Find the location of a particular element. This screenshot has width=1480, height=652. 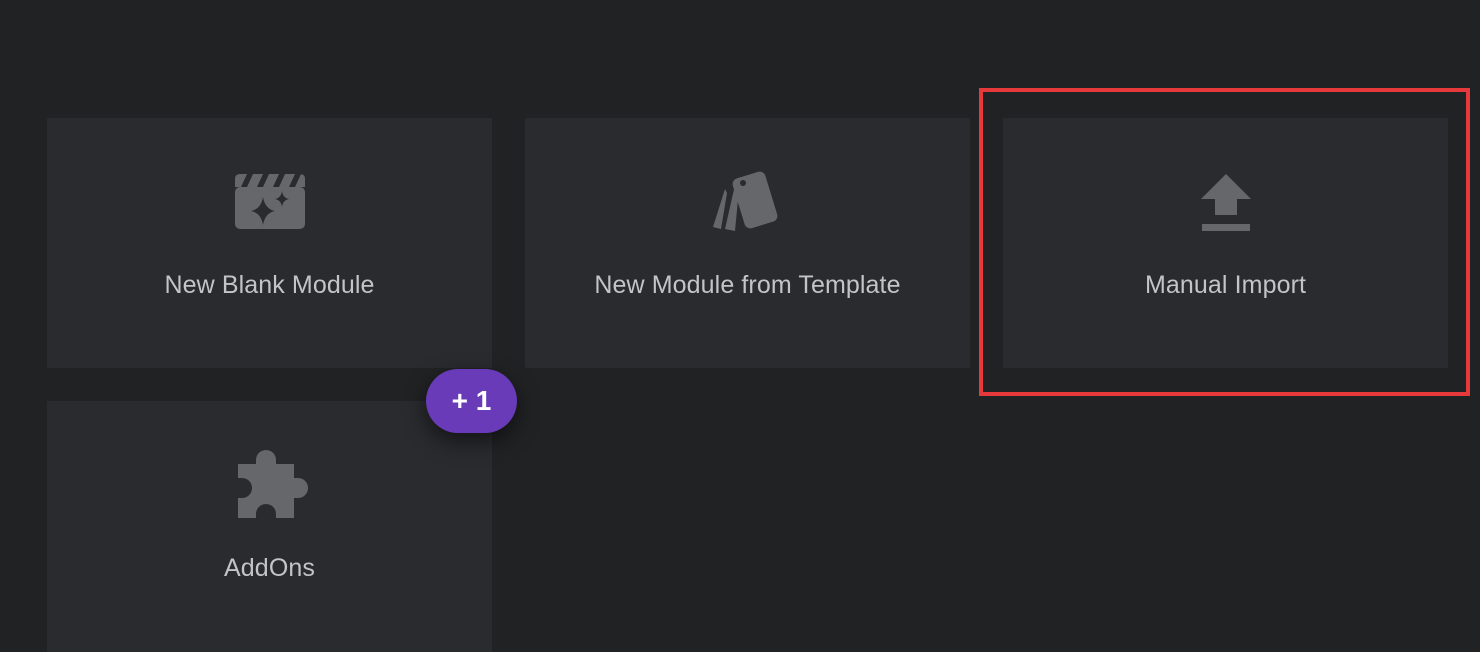

clapperboard-sparkle-icon is located at coordinates (270, 202).